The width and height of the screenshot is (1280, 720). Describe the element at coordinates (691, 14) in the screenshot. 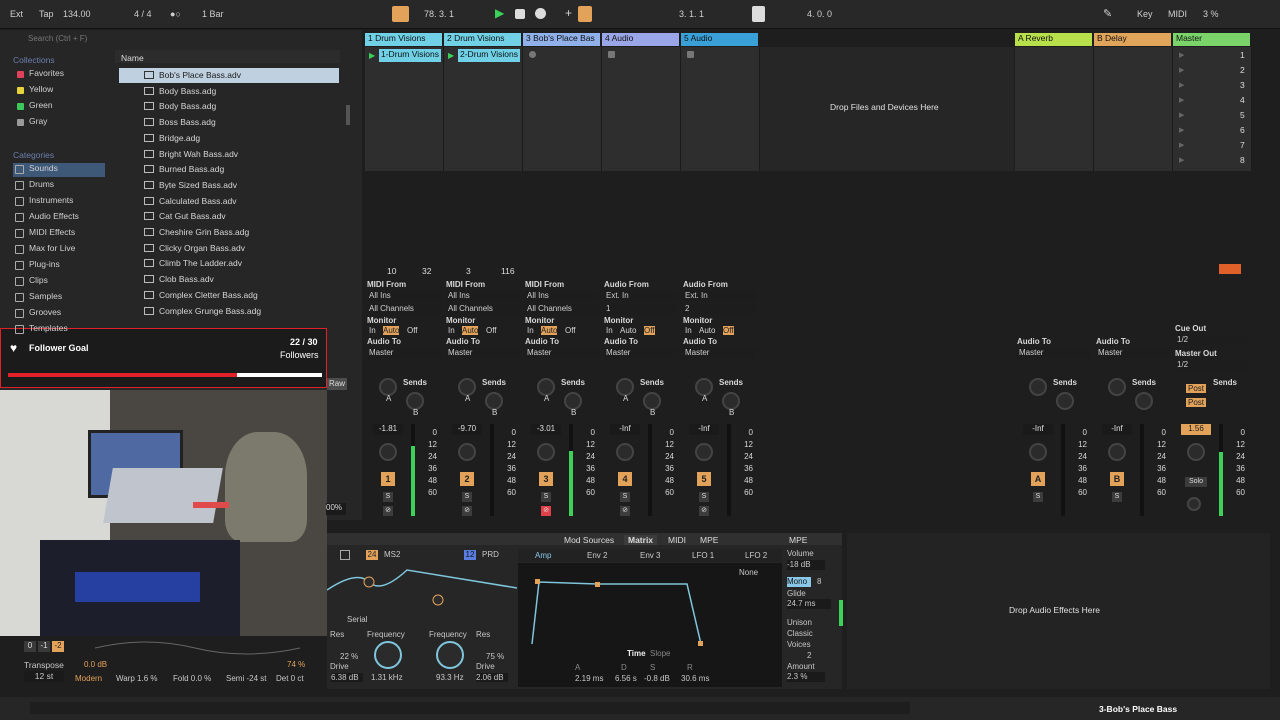

I see `loop-start: 3. 1. 1` at that location.